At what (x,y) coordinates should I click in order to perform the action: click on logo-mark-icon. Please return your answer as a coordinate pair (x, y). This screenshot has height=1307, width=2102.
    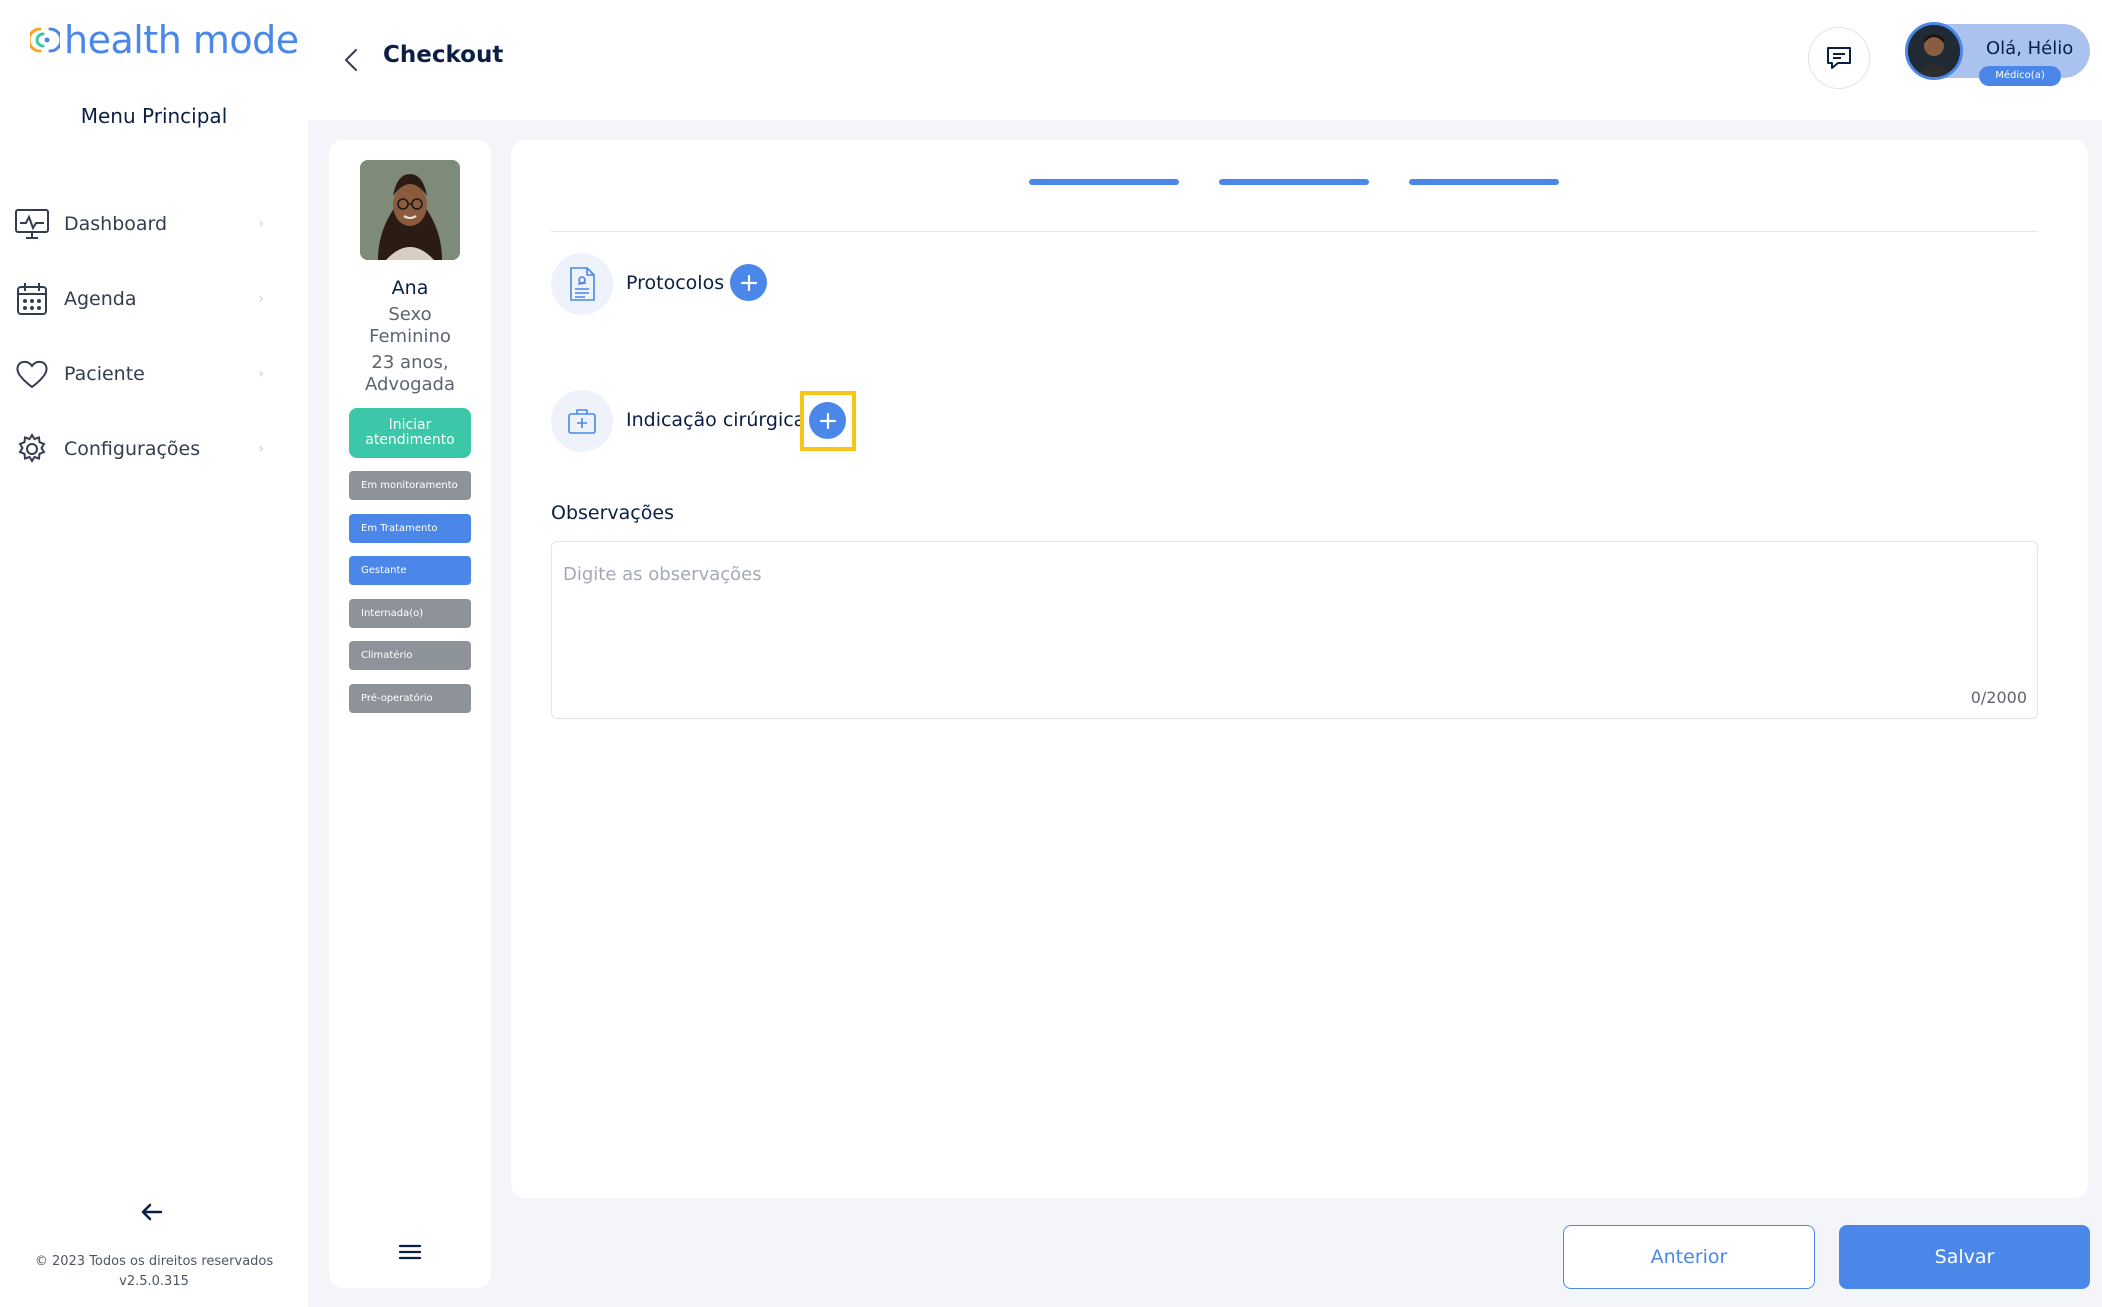
    Looking at the image, I should click on (45, 40).